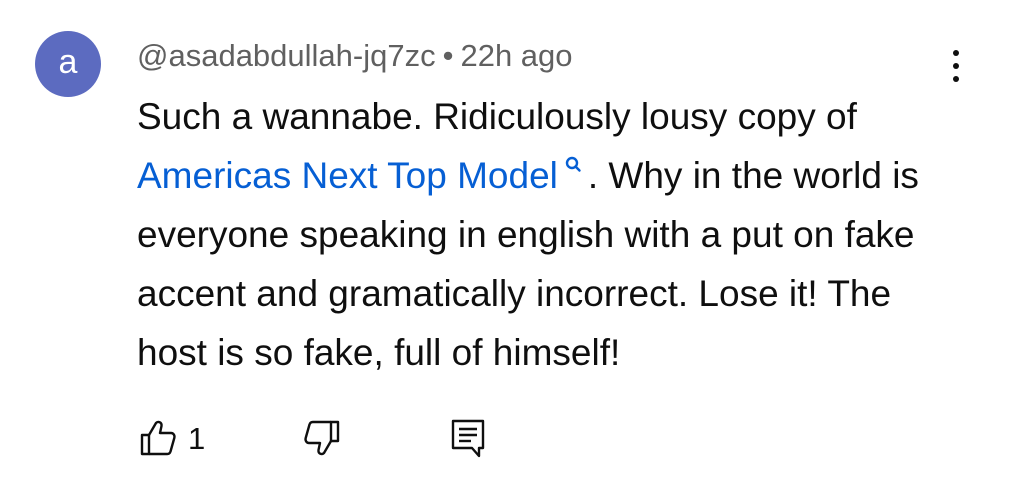  Describe the element at coordinates (286, 55) in the screenshot. I see `author-name: @asadabdullah-jq7zc` at that location.